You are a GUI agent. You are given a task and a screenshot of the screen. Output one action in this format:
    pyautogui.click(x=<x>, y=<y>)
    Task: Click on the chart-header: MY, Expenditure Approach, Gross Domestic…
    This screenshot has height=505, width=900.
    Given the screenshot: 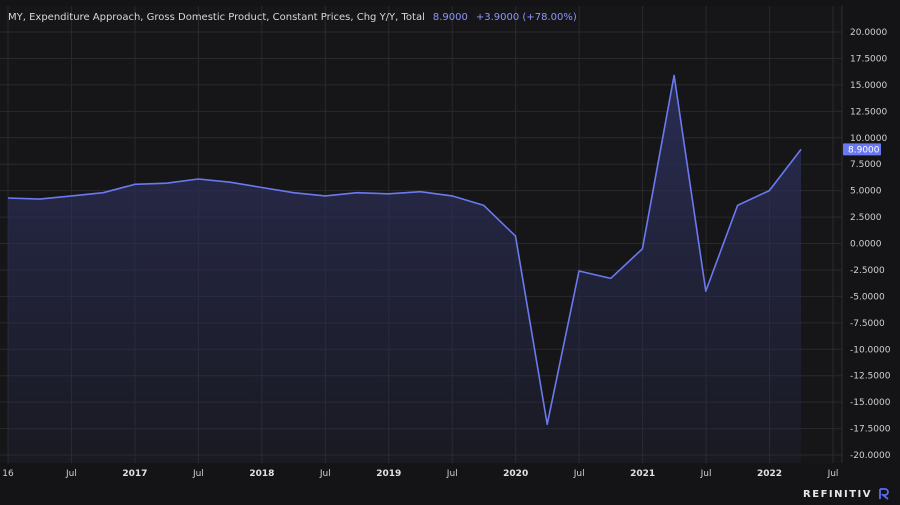 What is the action you would take?
    pyautogui.click(x=292, y=17)
    